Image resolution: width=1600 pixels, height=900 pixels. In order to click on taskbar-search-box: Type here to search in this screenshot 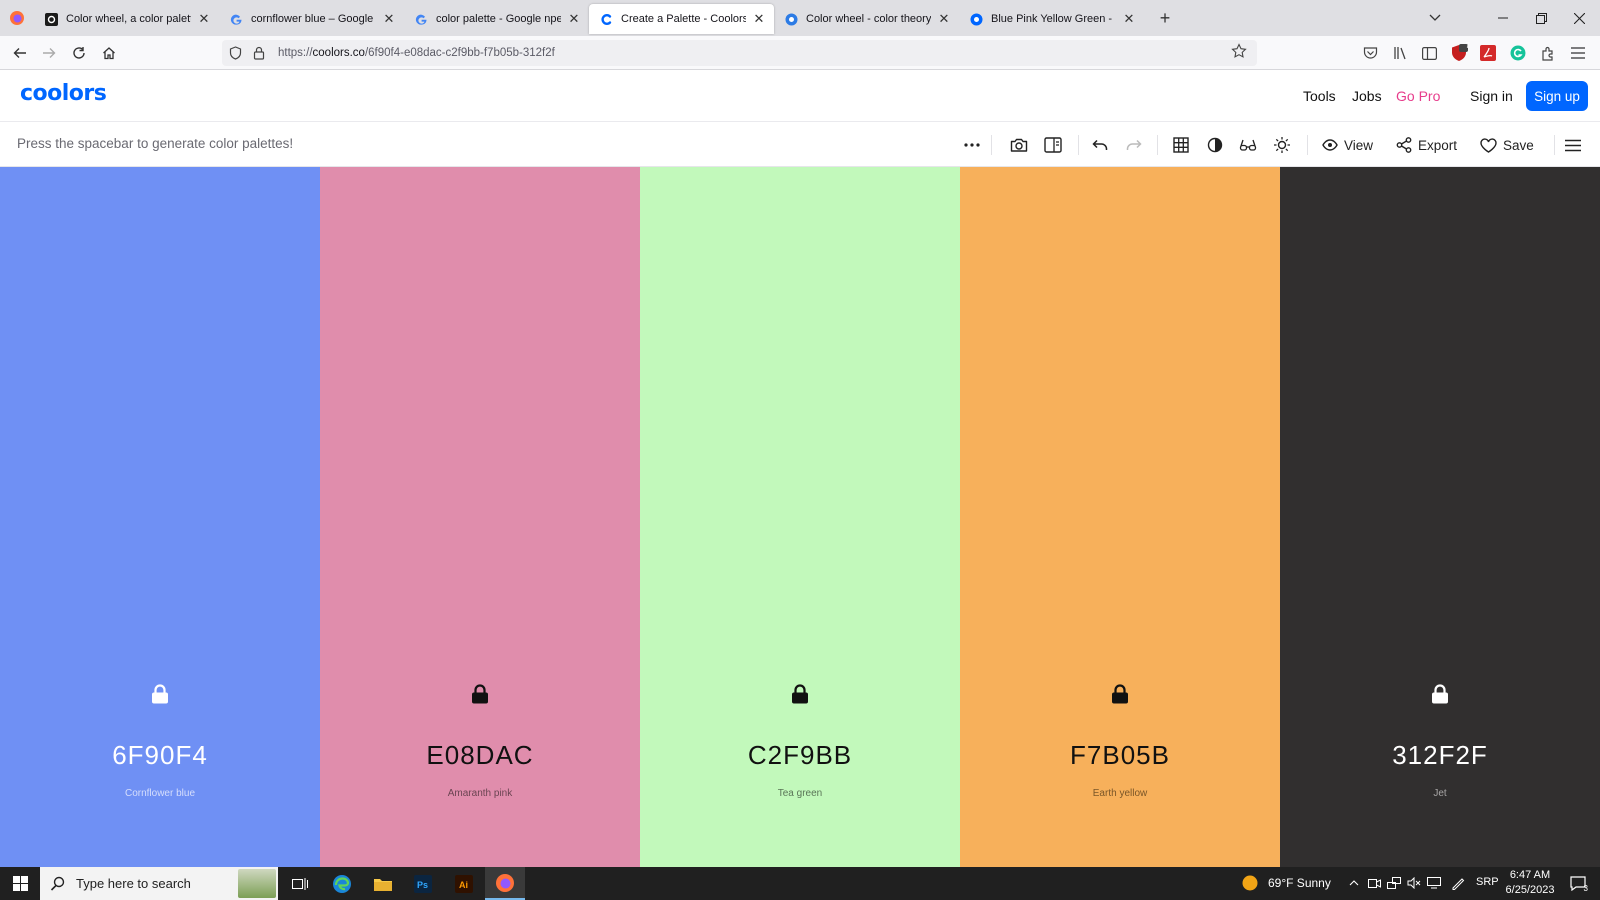, I will do `click(159, 883)`.